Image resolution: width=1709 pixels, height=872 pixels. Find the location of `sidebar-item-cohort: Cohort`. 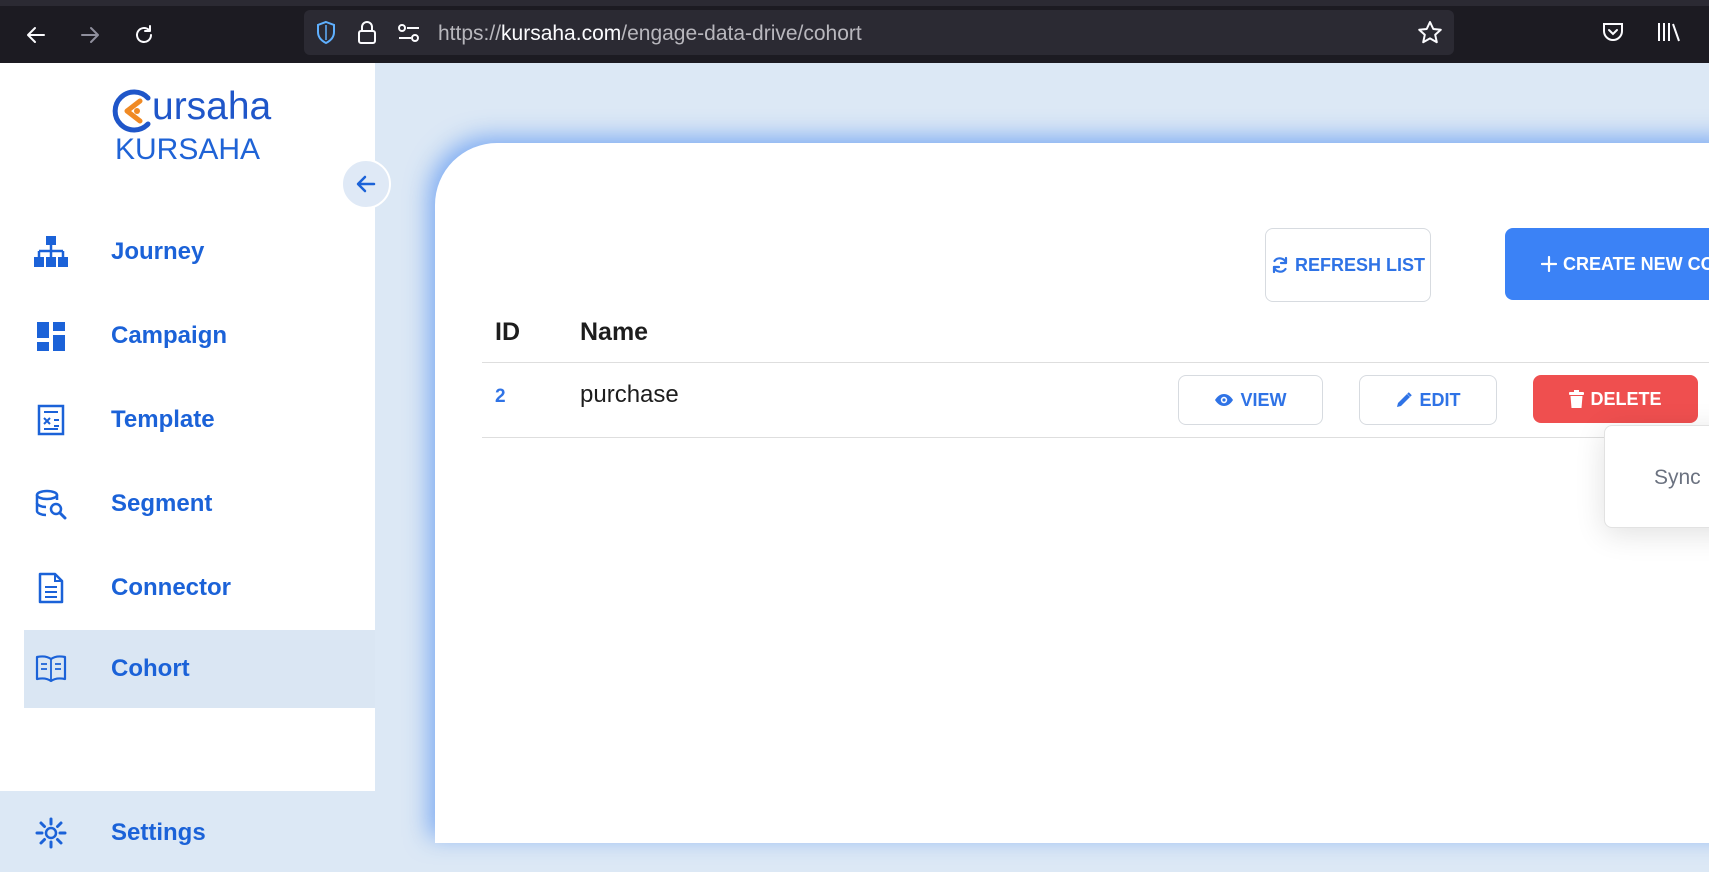

sidebar-item-cohort: Cohort is located at coordinates (199, 669).